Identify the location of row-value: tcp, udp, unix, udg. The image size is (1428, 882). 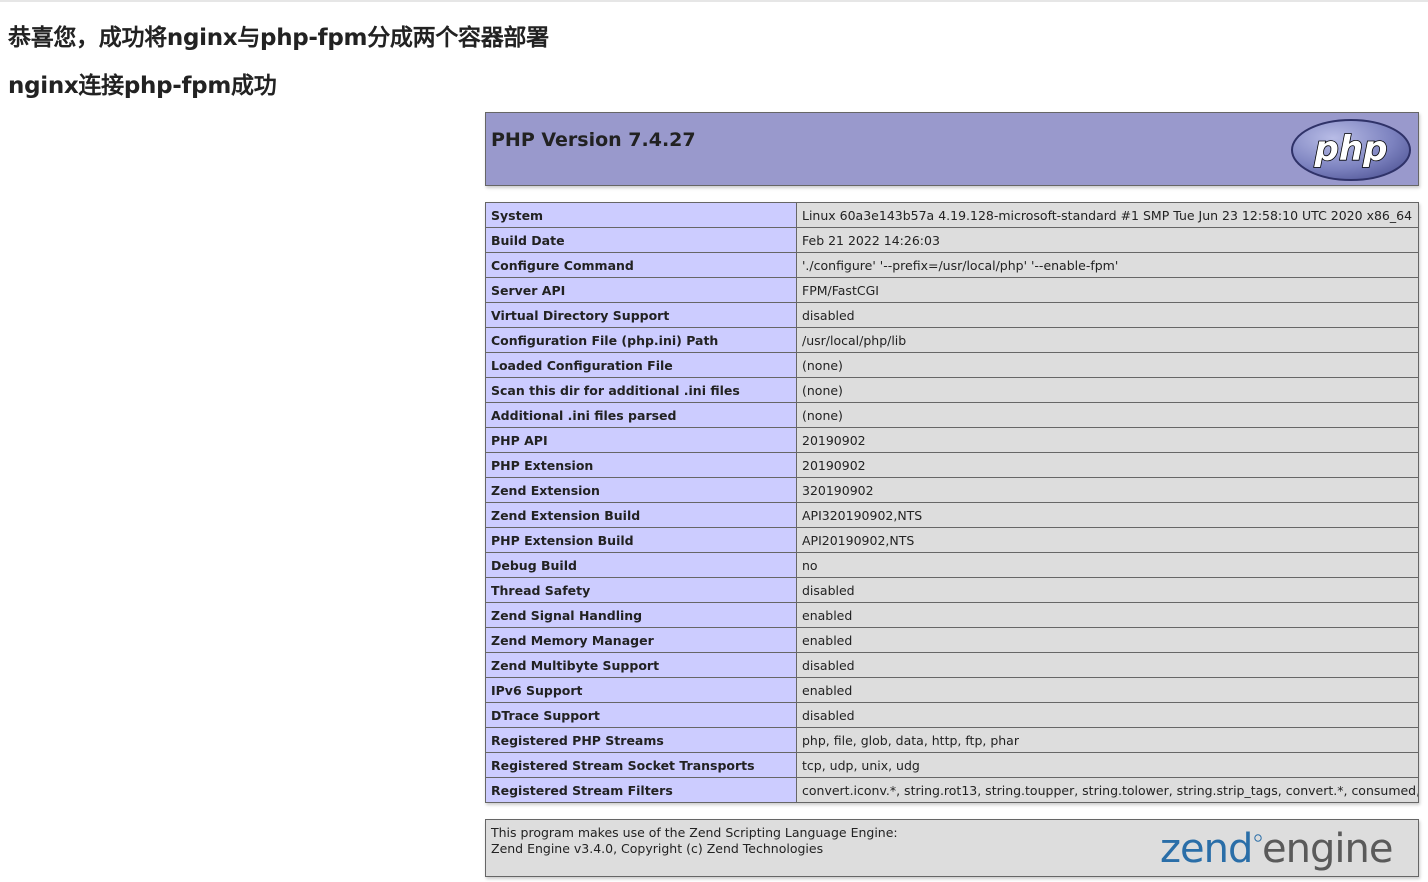
(1107, 765).